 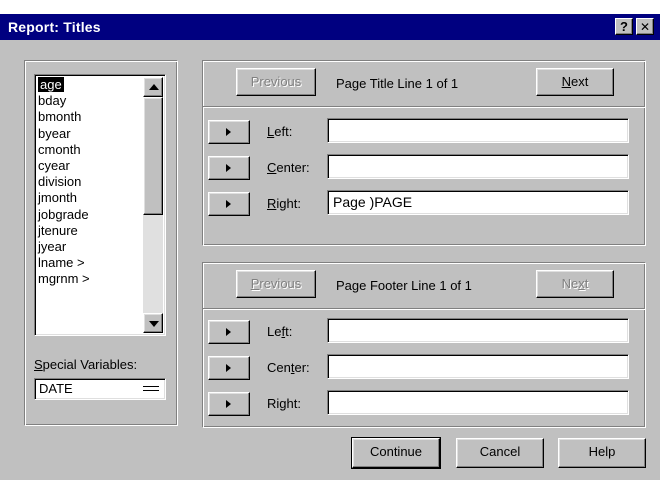 What do you see at coordinates (153, 323) in the screenshot?
I see `scroll-down-icon` at bounding box center [153, 323].